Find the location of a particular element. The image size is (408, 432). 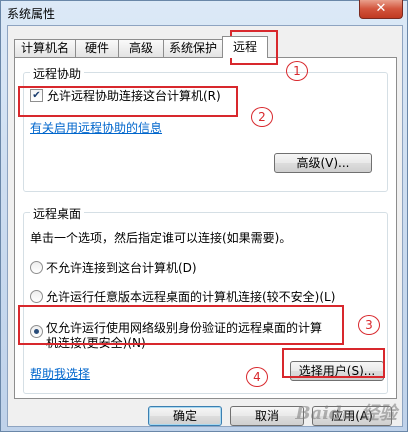

radio-any-version is located at coordinates (36, 296).